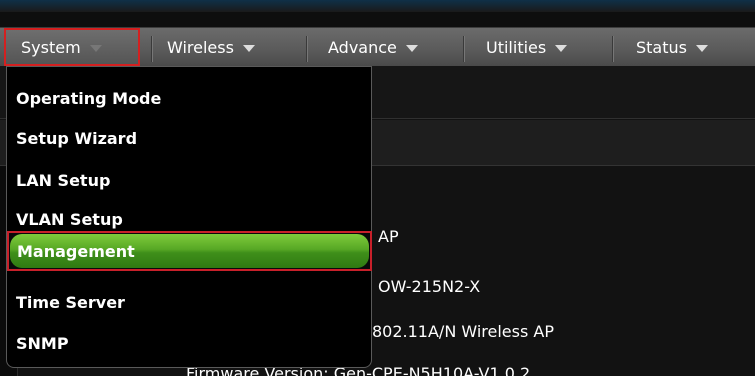  Describe the element at coordinates (76, 251) in the screenshot. I see `menu-item-management-label: Management` at that location.